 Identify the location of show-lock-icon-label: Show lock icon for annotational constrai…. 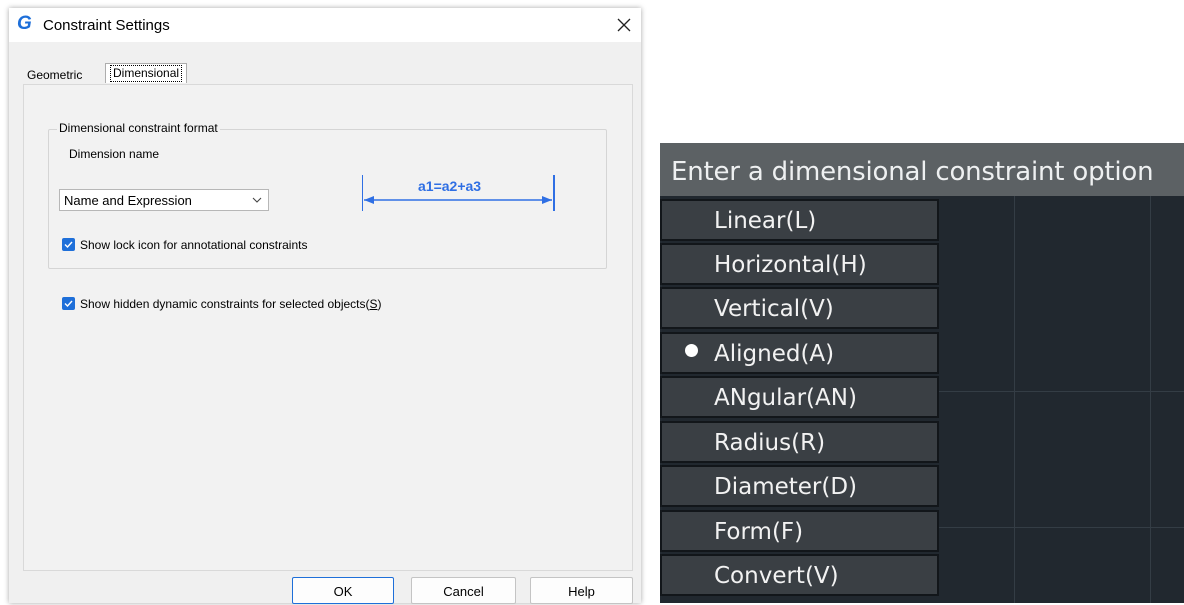
(194, 245).